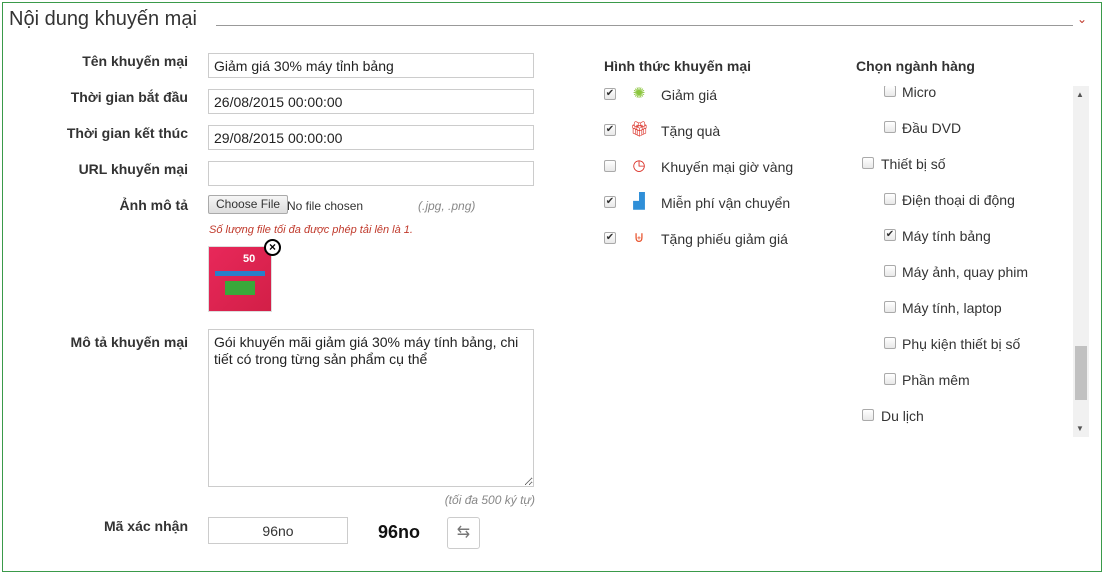 The width and height of the screenshot is (1105, 574). I want to click on file-types-hint: (.jpg, .png), so click(447, 206).